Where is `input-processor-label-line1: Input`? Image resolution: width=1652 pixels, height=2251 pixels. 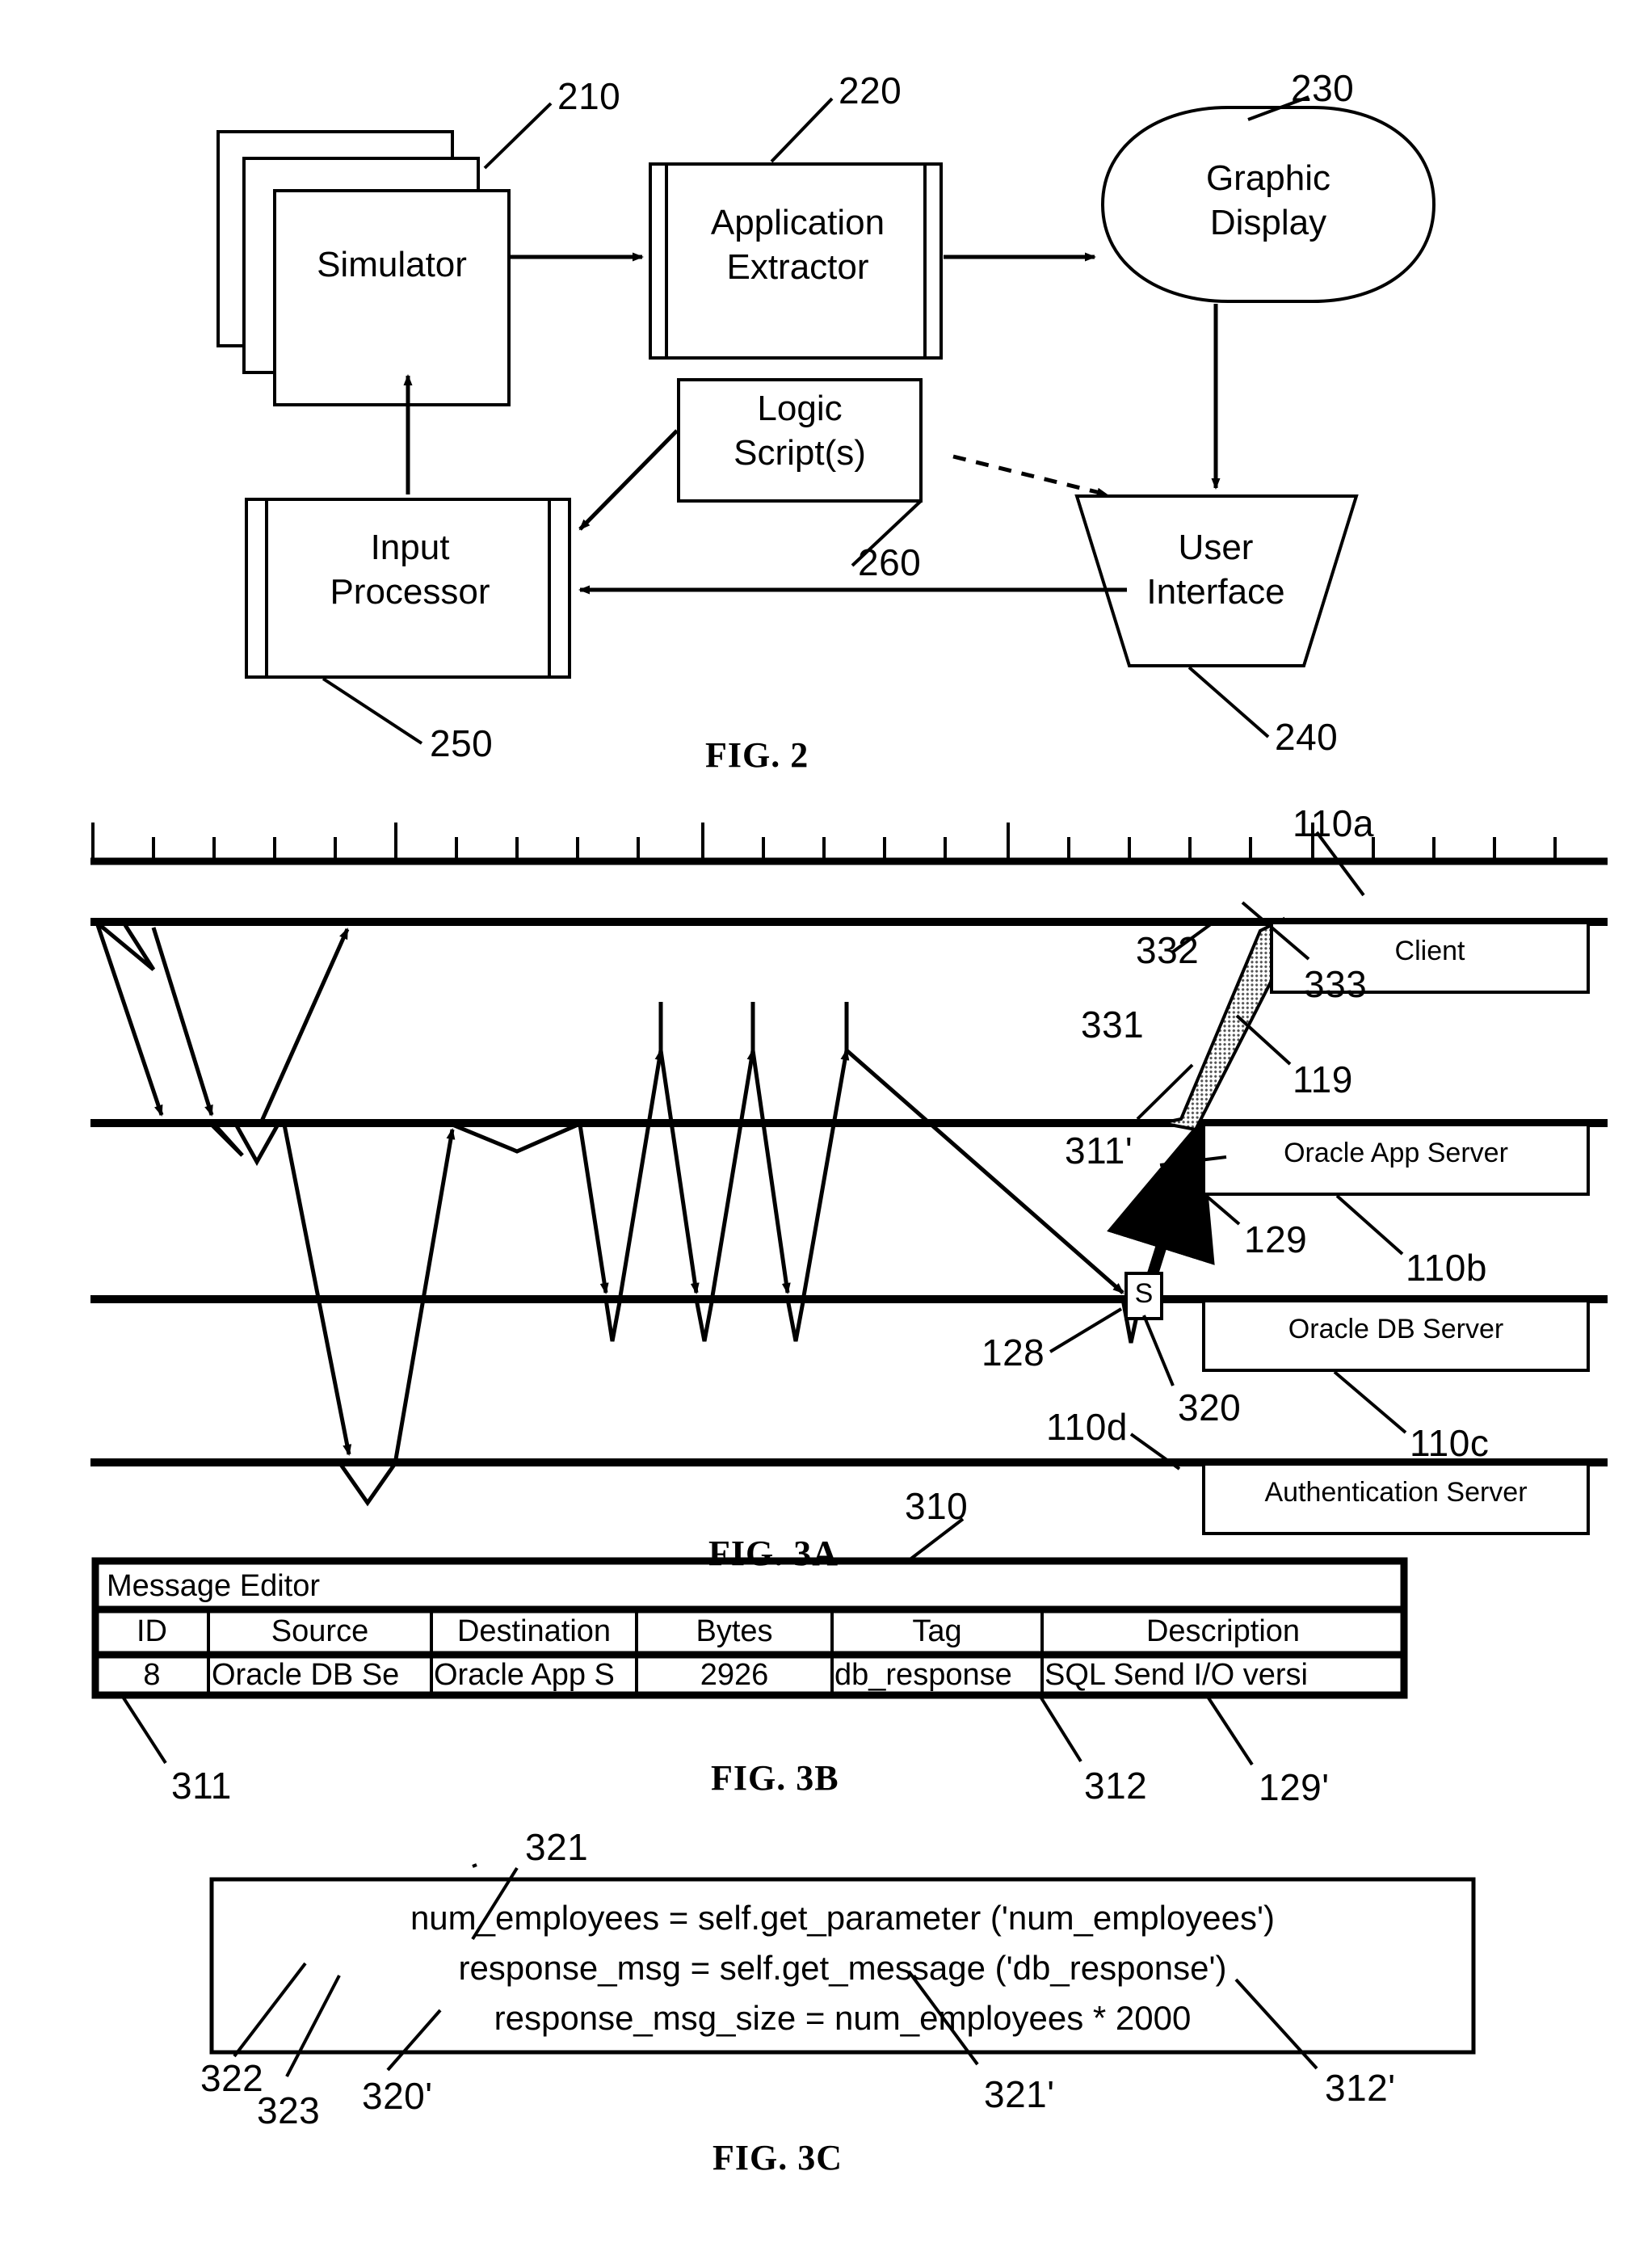
input-processor-label-line1: Input is located at coordinates (410, 547).